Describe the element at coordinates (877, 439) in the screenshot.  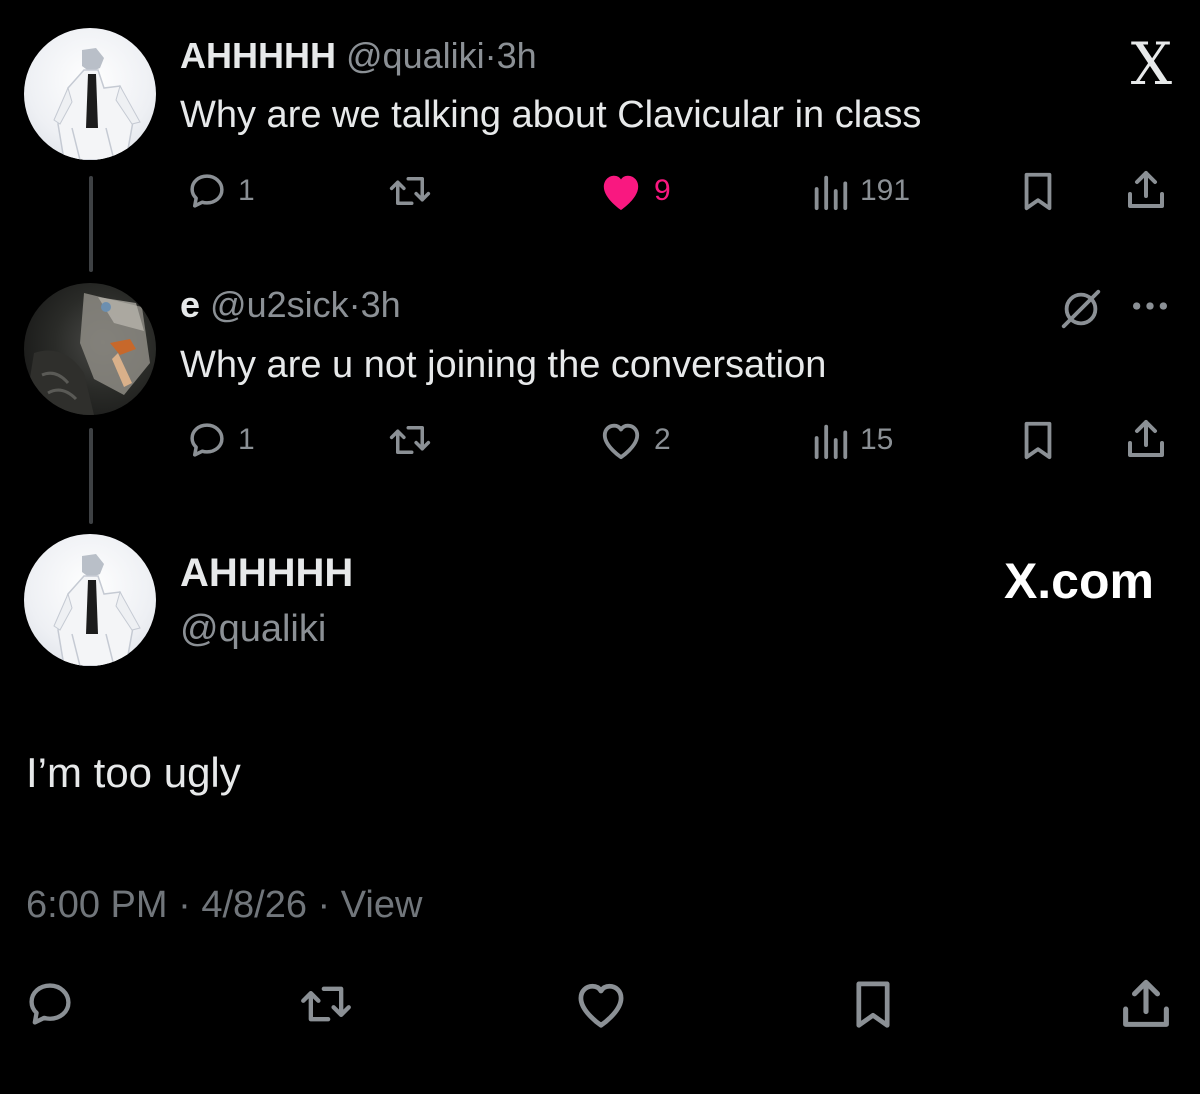
I see `view-count: 15` at that location.